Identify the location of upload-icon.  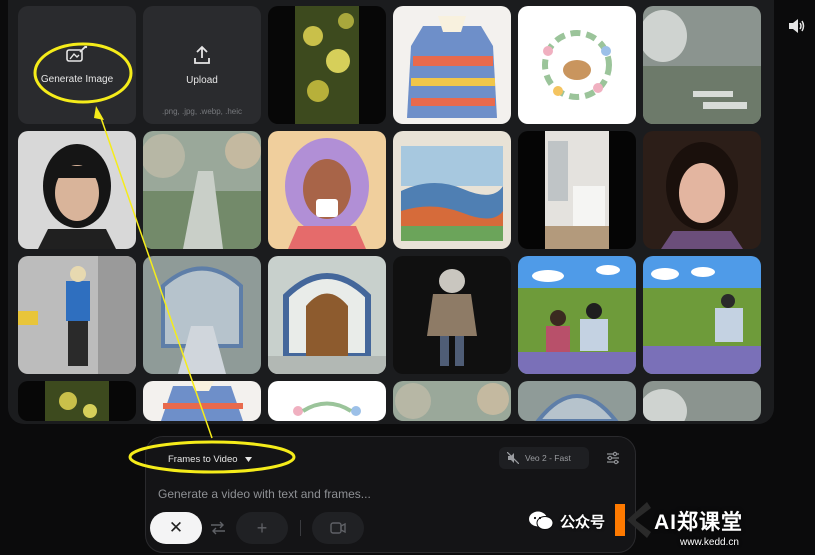
(202, 54).